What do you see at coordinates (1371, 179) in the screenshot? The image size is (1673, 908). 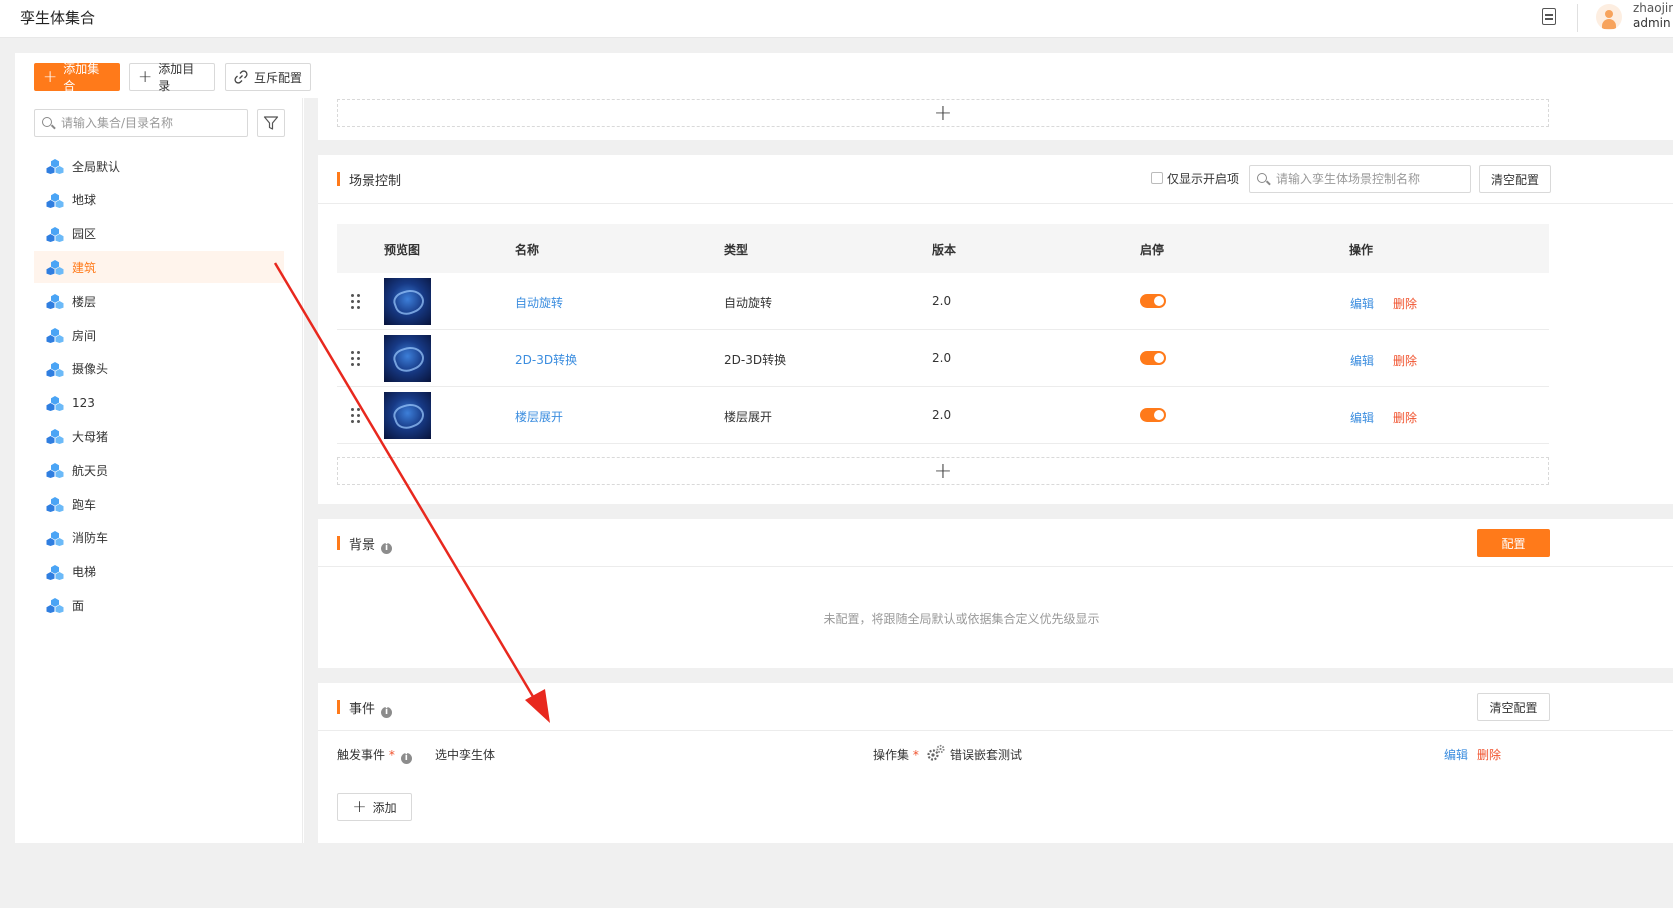 I see `scene-search-input` at bounding box center [1371, 179].